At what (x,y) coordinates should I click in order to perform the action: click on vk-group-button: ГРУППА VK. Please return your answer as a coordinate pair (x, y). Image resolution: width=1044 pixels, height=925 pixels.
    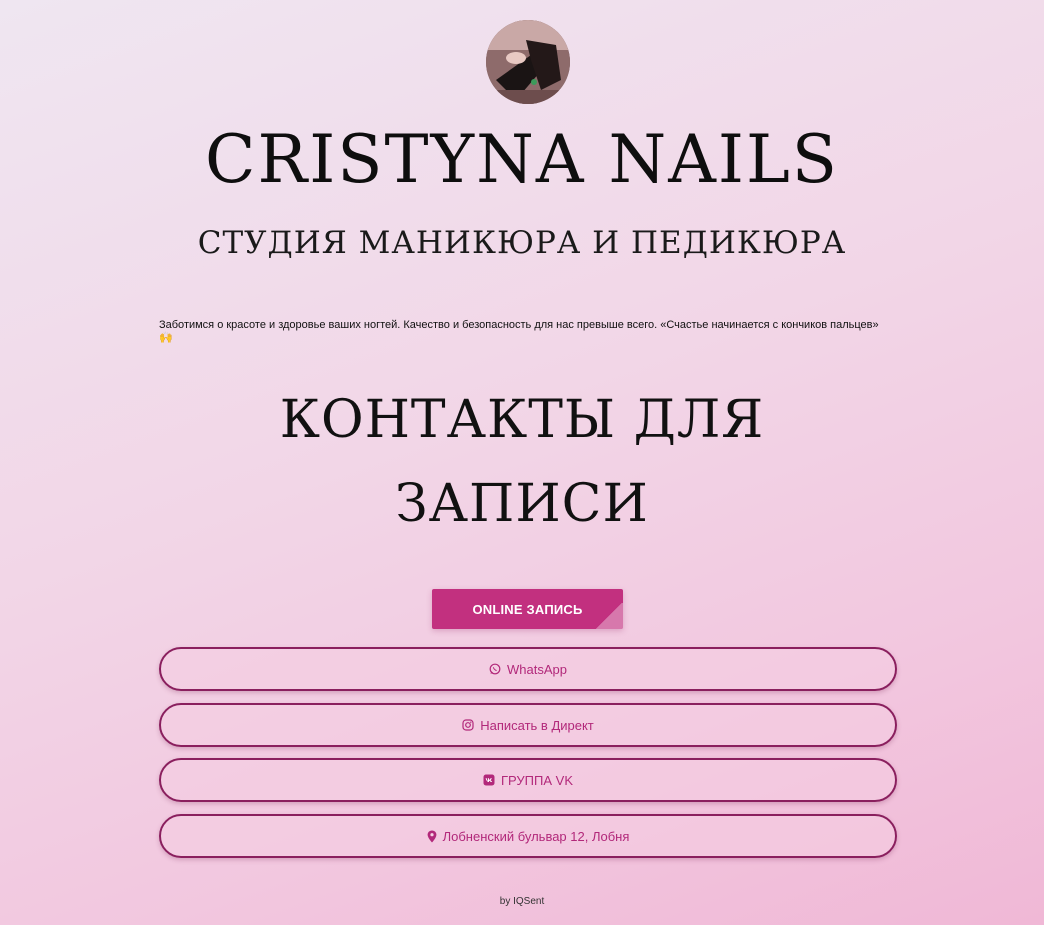
    Looking at the image, I should click on (528, 780).